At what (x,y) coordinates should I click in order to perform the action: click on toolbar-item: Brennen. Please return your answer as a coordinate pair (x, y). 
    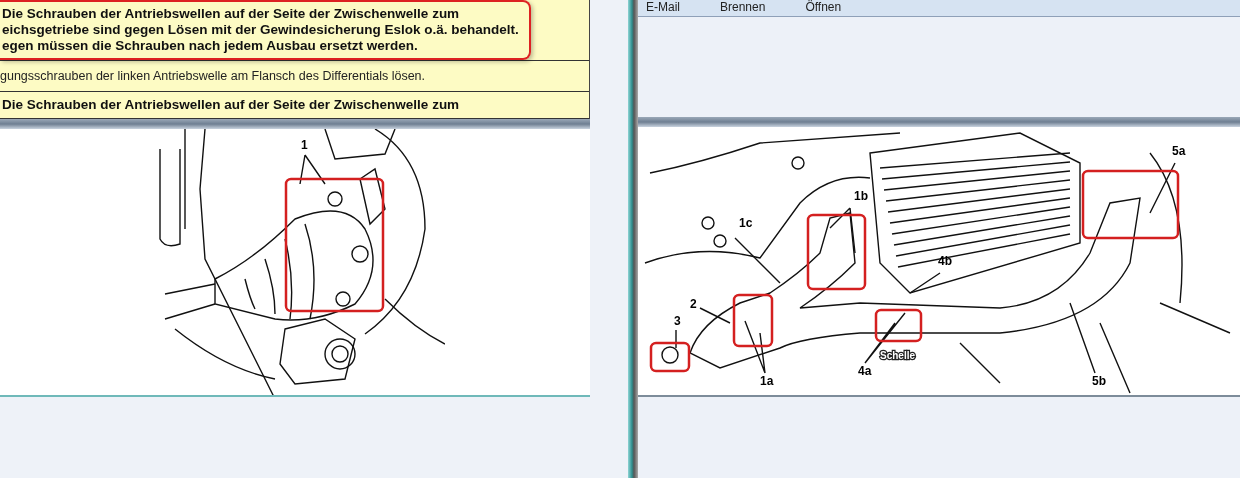
    Looking at the image, I should click on (743, 8).